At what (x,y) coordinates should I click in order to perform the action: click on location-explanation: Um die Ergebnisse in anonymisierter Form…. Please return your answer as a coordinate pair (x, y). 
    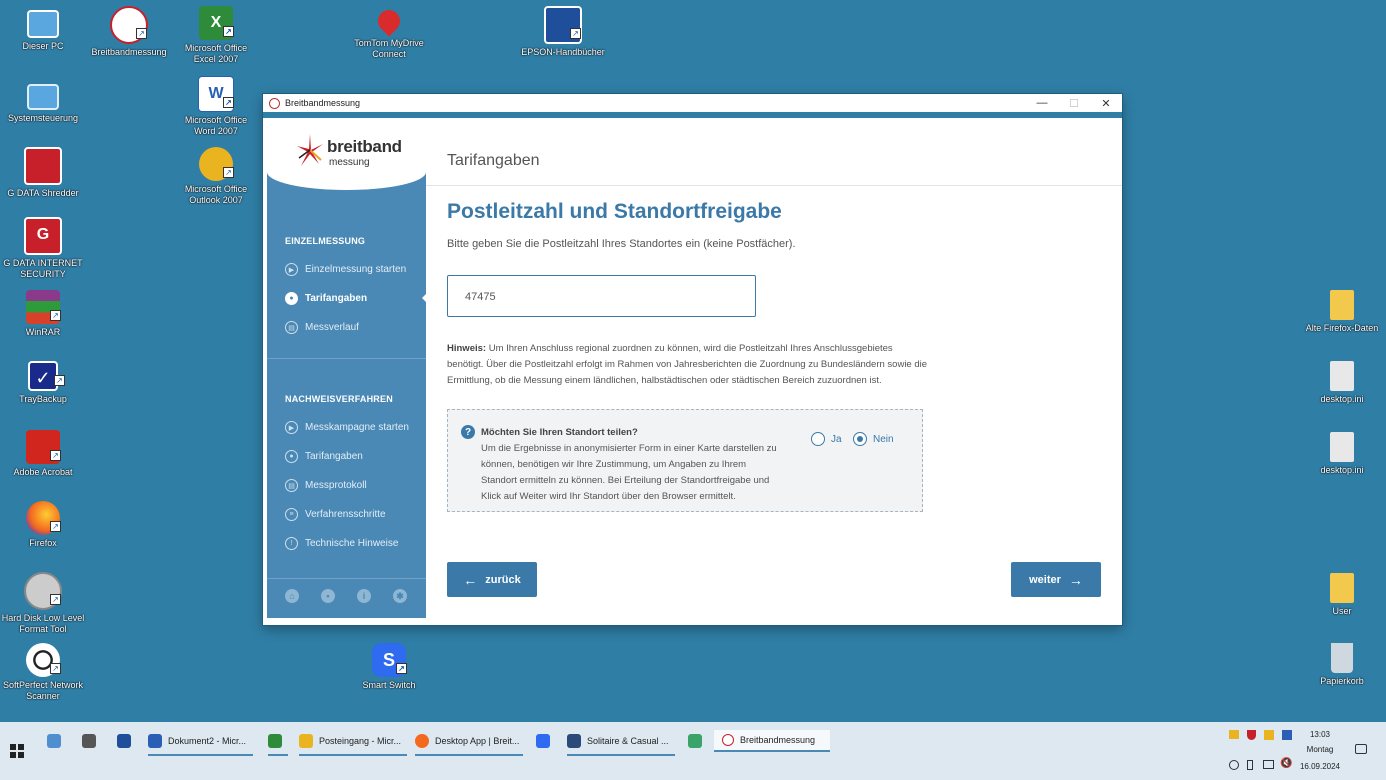
    Looking at the image, I should click on (629, 472).